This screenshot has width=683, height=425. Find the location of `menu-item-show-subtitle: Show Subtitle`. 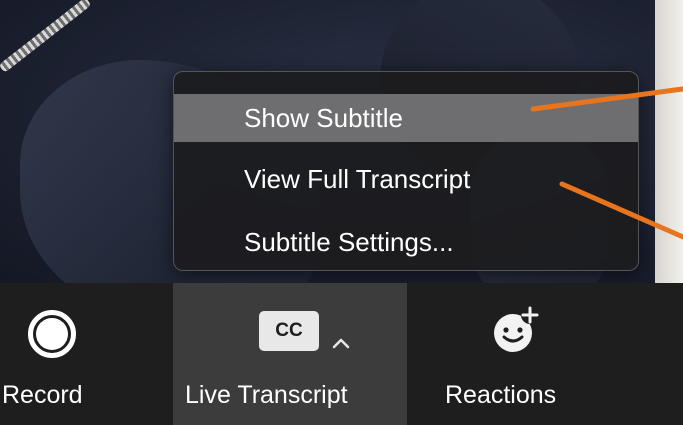

menu-item-show-subtitle: Show Subtitle is located at coordinates (406, 118).